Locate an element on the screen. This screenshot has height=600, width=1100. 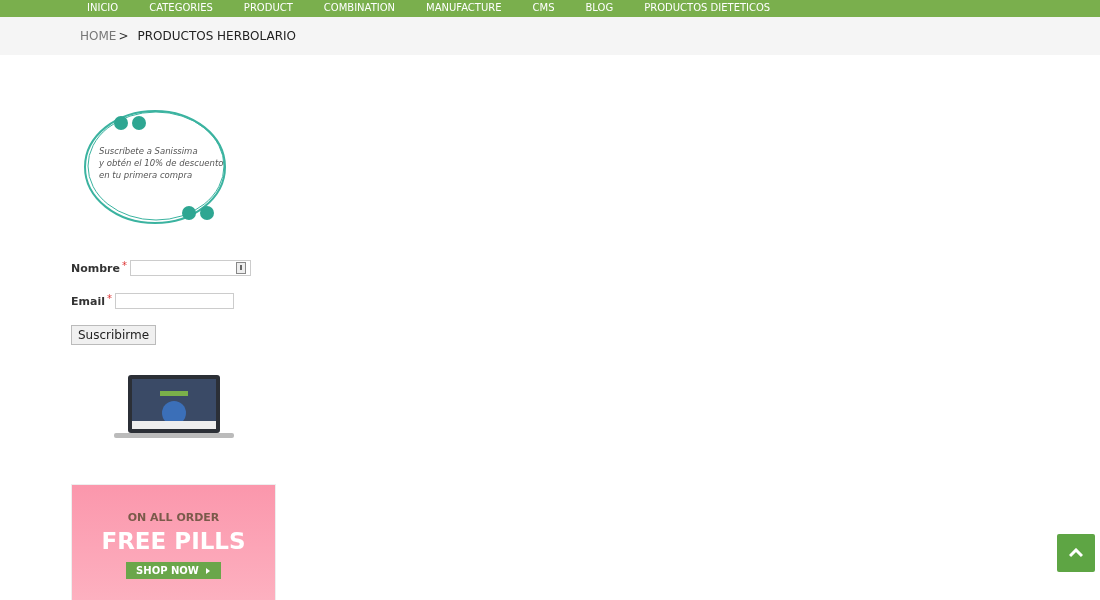
nav-link: PRODUCTOS DIETETICOS is located at coordinates (707, 9).